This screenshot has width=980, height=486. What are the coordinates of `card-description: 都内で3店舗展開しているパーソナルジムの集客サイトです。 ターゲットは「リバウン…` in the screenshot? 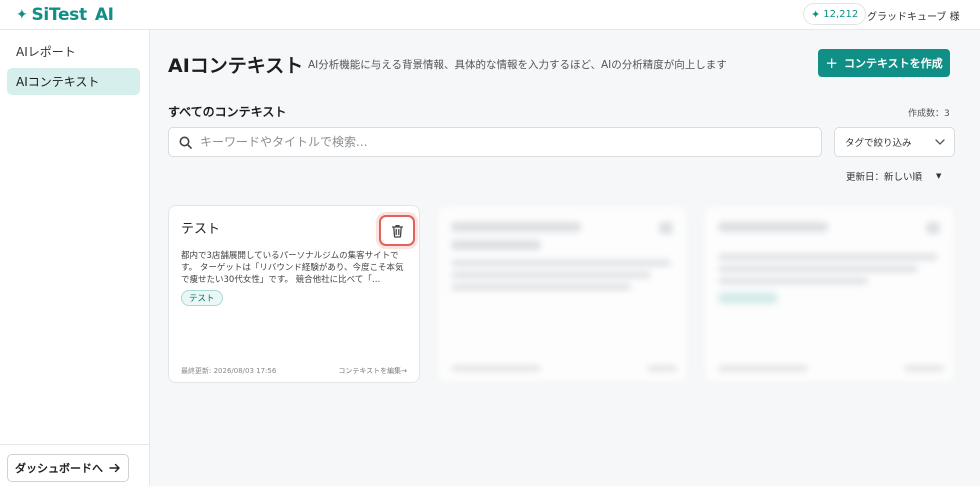 It's located at (292, 268).